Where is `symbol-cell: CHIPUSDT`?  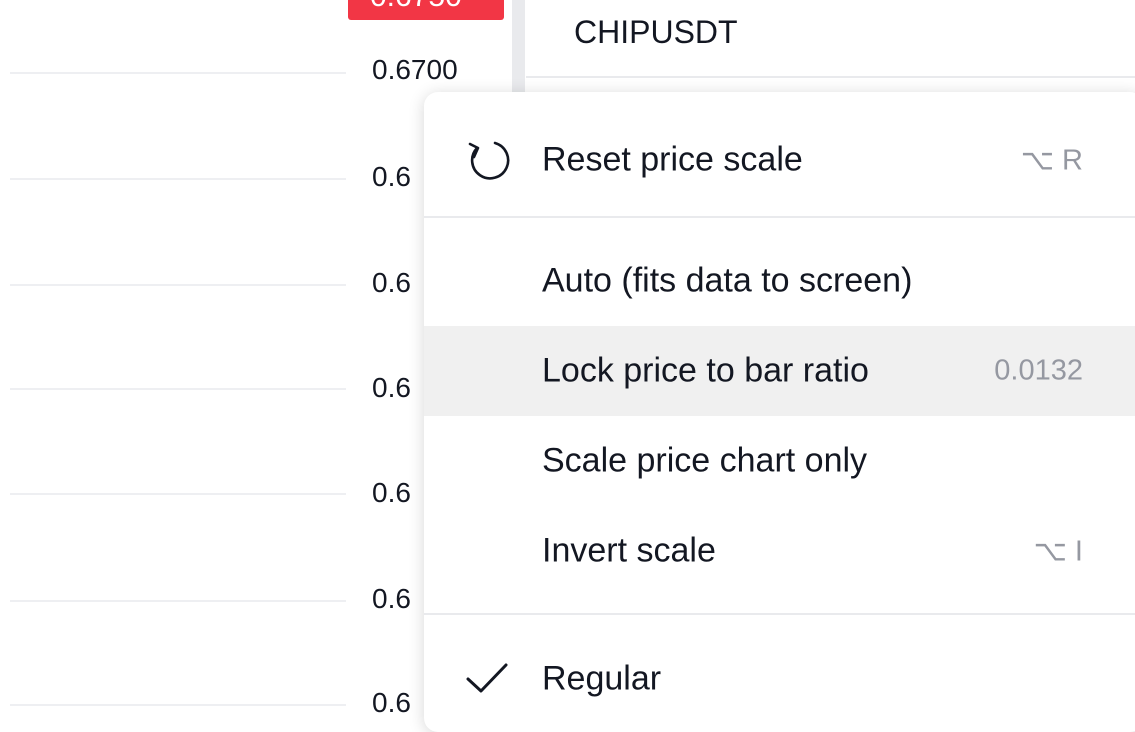
symbol-cell: CHIPUSDT is located at coordinates (830, 39).